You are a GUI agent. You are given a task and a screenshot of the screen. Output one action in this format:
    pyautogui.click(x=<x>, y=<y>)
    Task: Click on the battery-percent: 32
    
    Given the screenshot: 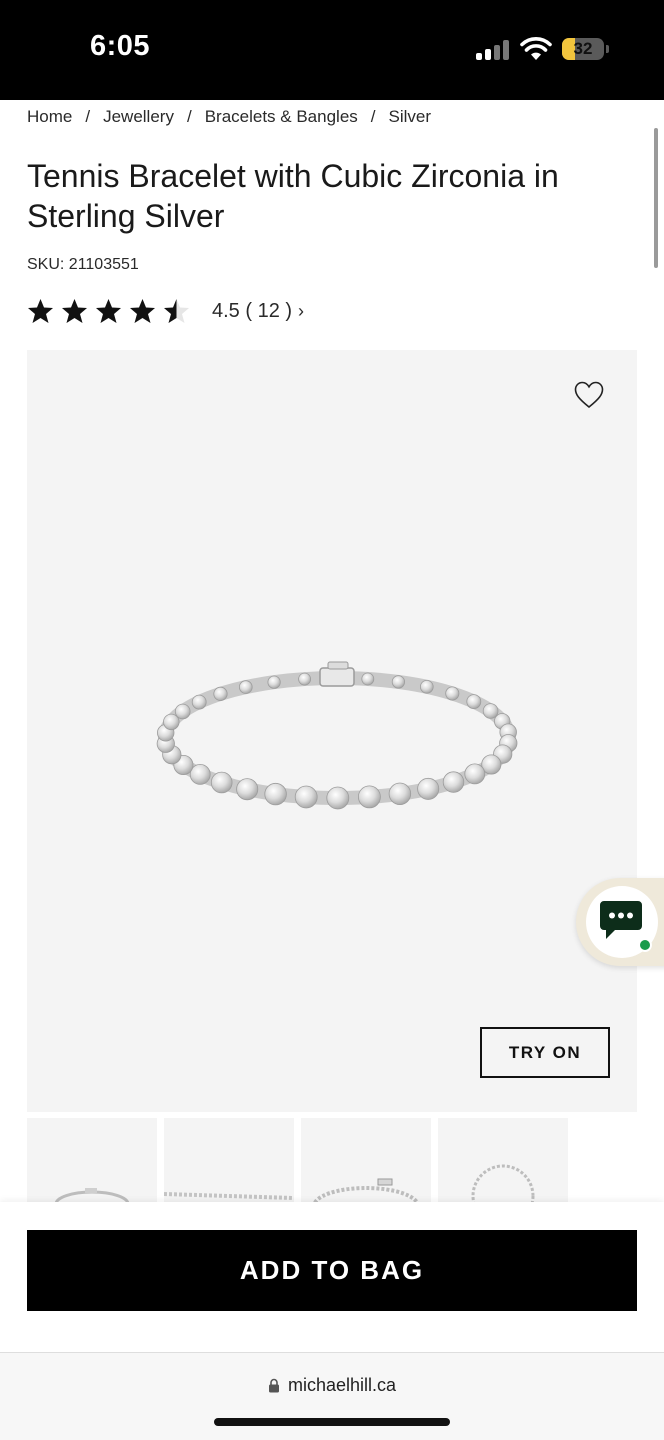 What is the action you would take?
    pyautogui.click(x=583, y=48)
    